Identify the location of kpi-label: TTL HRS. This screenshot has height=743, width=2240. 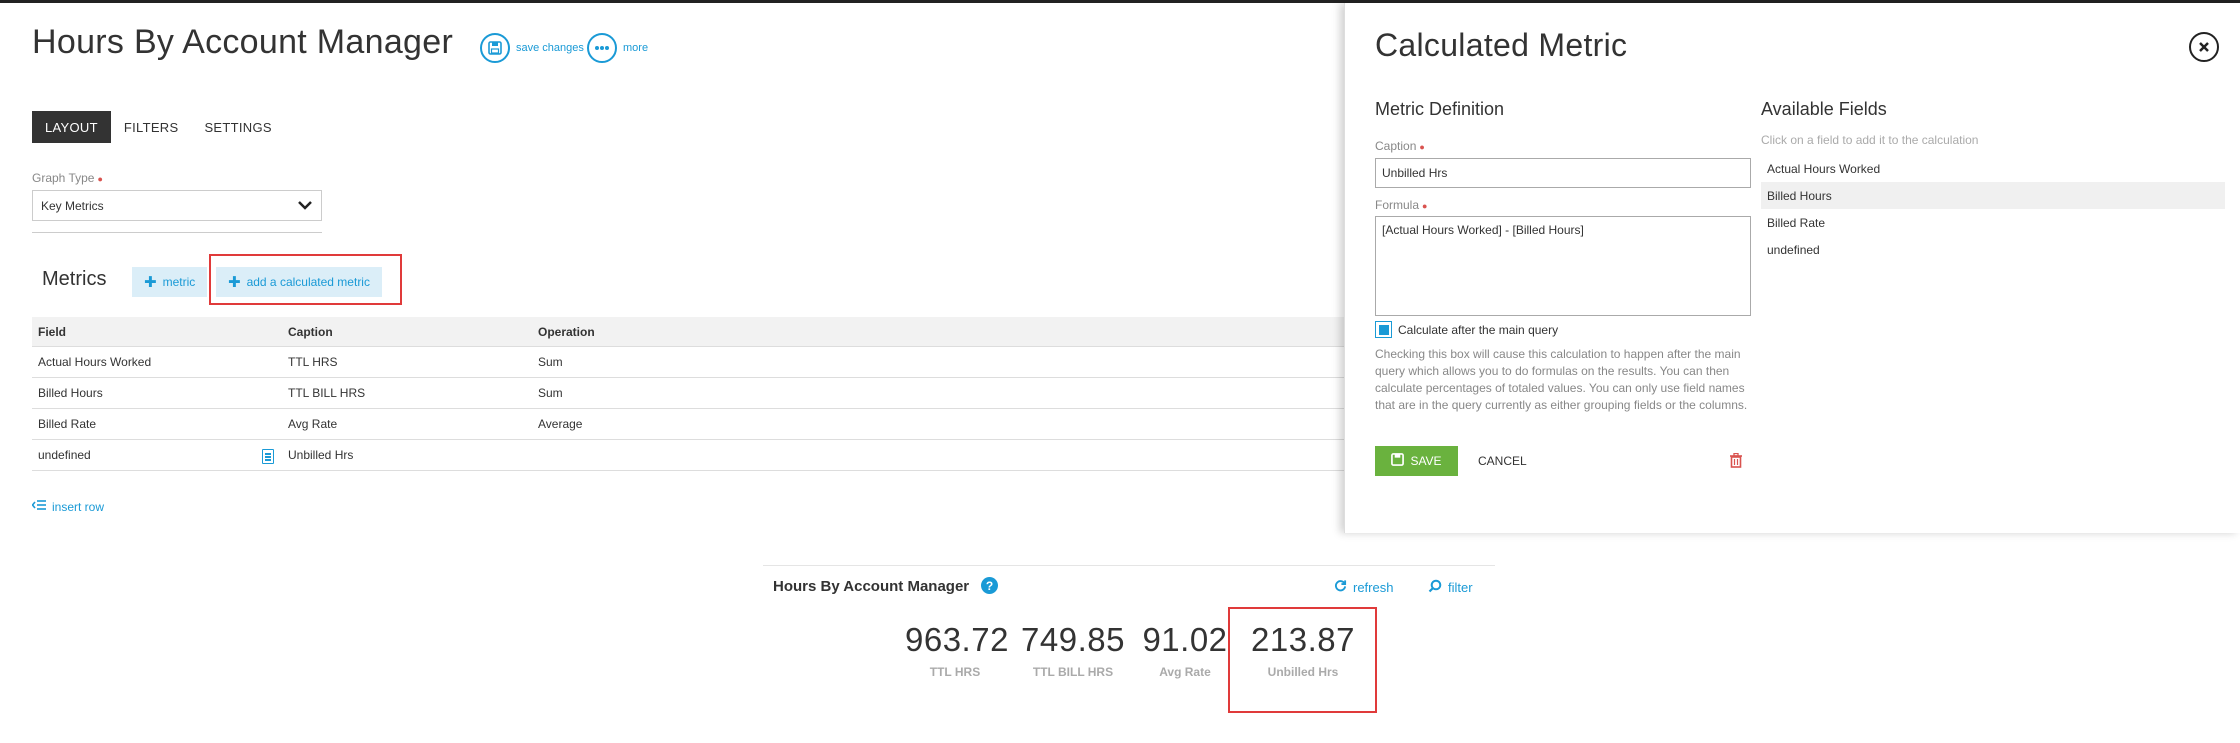
(955, 672).